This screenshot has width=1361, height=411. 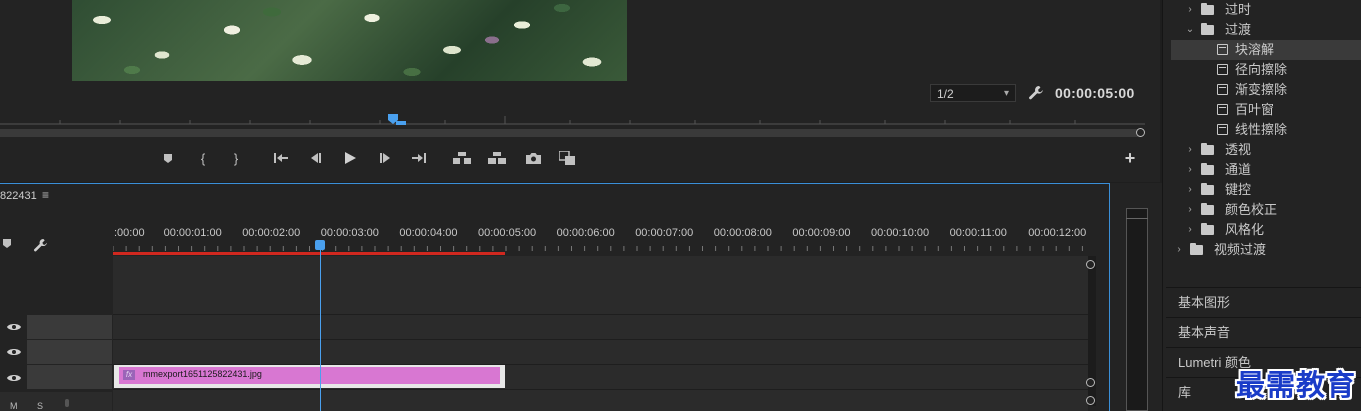 I want to click on extract-button, so click(x=497, y=158).